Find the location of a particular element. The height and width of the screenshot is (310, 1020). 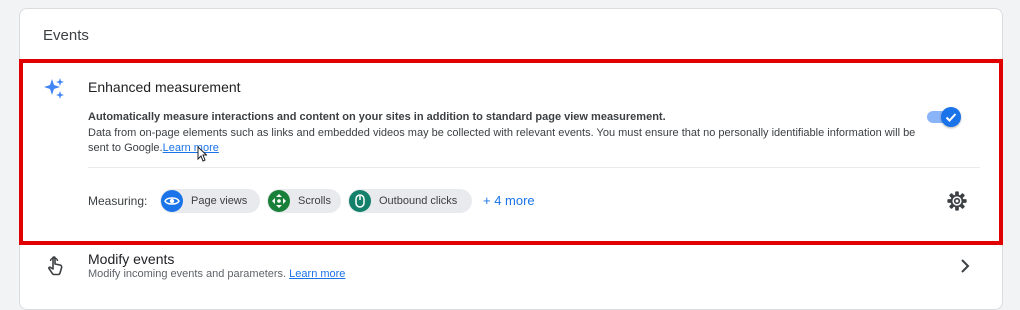

mouse-icon is located at coordinates (360, 201).